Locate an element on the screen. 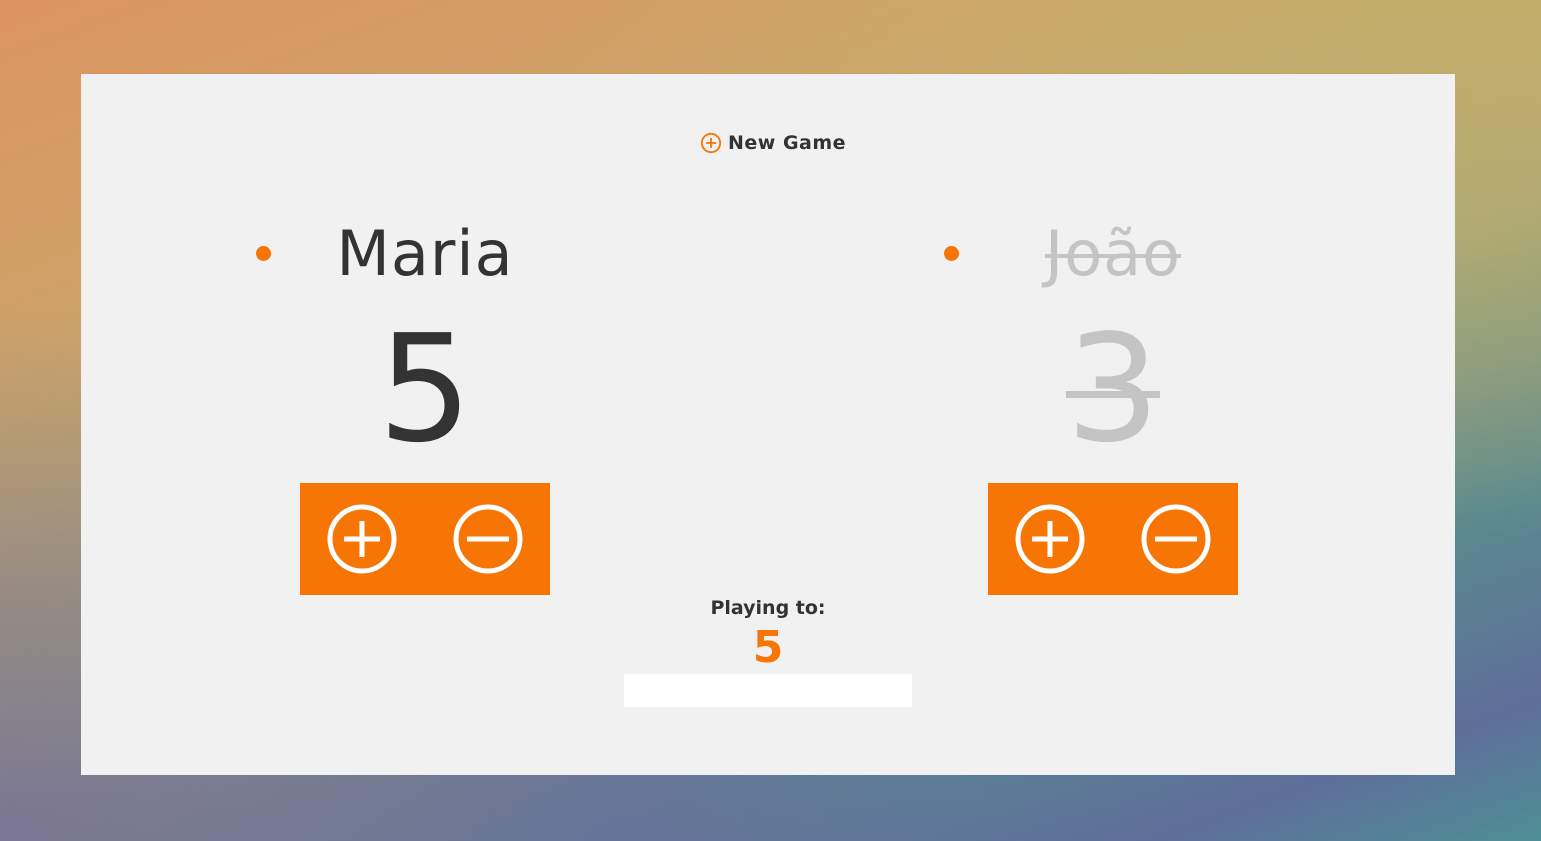 The width and height of the screenshot is (1541, 841). playing-to-input is located at coordinates (768, 690).